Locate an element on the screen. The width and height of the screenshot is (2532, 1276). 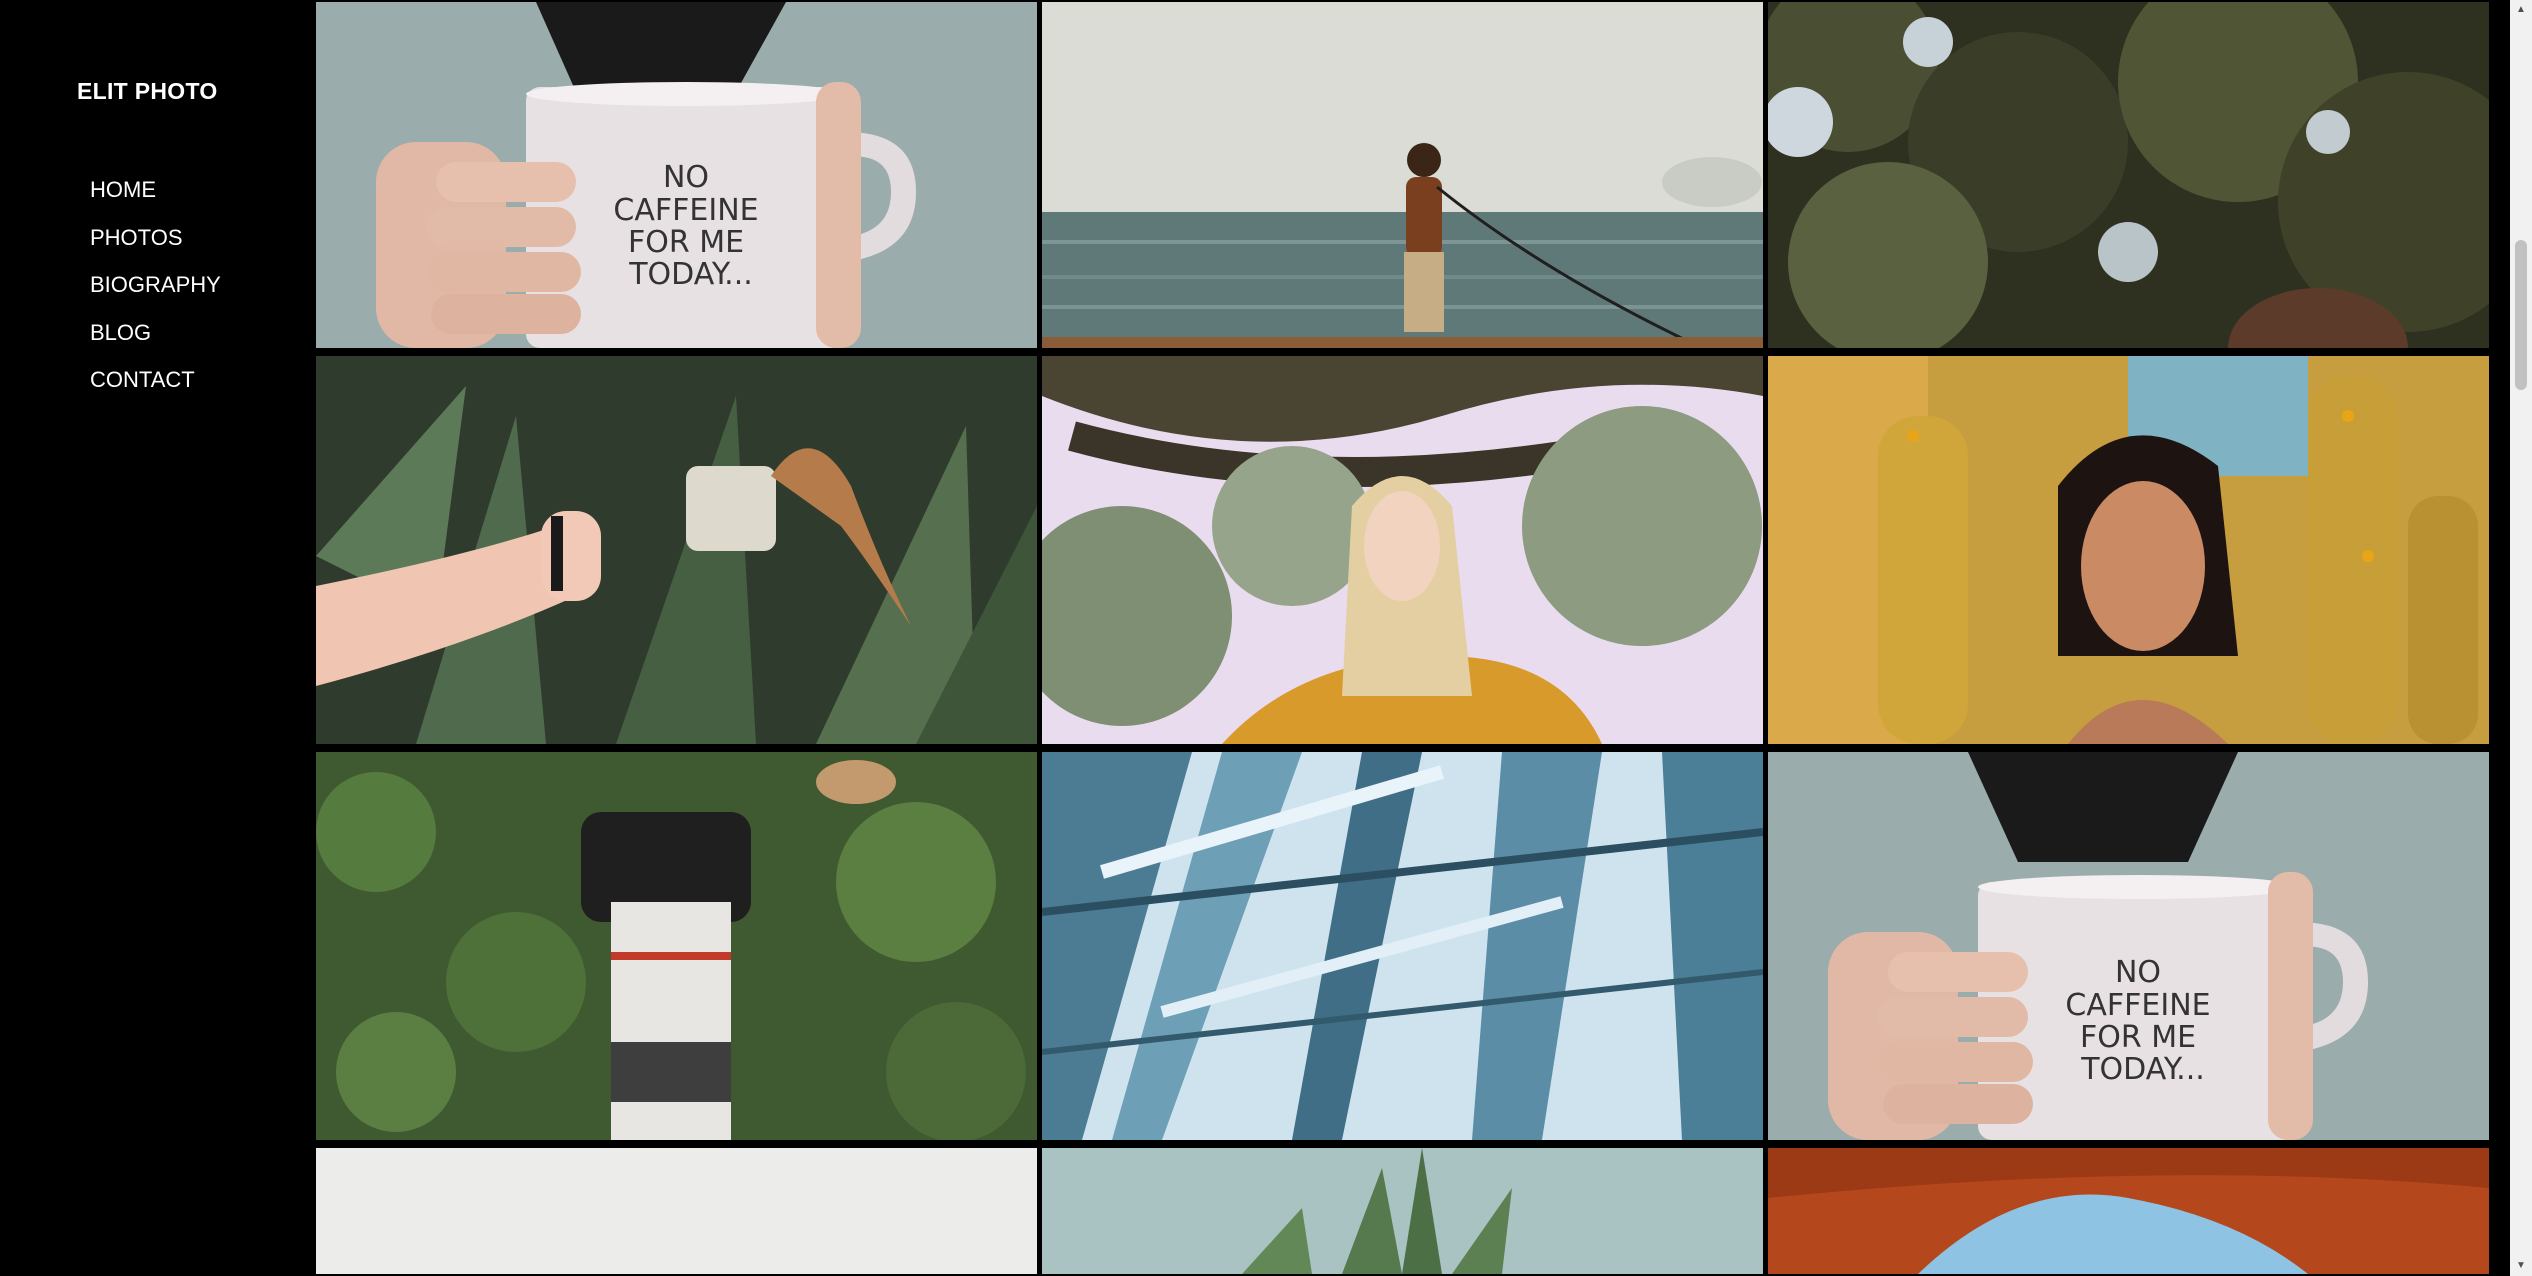
nav-item-blog: BLOG is located at coordinates (155, 343).